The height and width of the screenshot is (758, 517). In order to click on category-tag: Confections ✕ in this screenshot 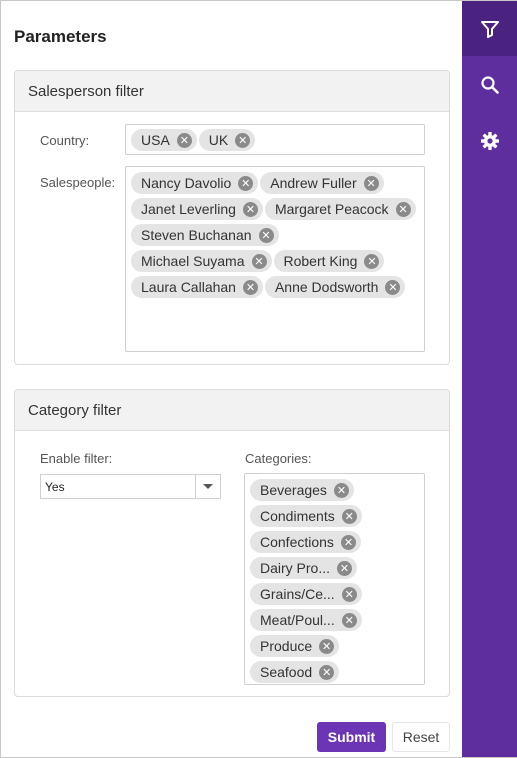, I will do `click(305, 542)`.